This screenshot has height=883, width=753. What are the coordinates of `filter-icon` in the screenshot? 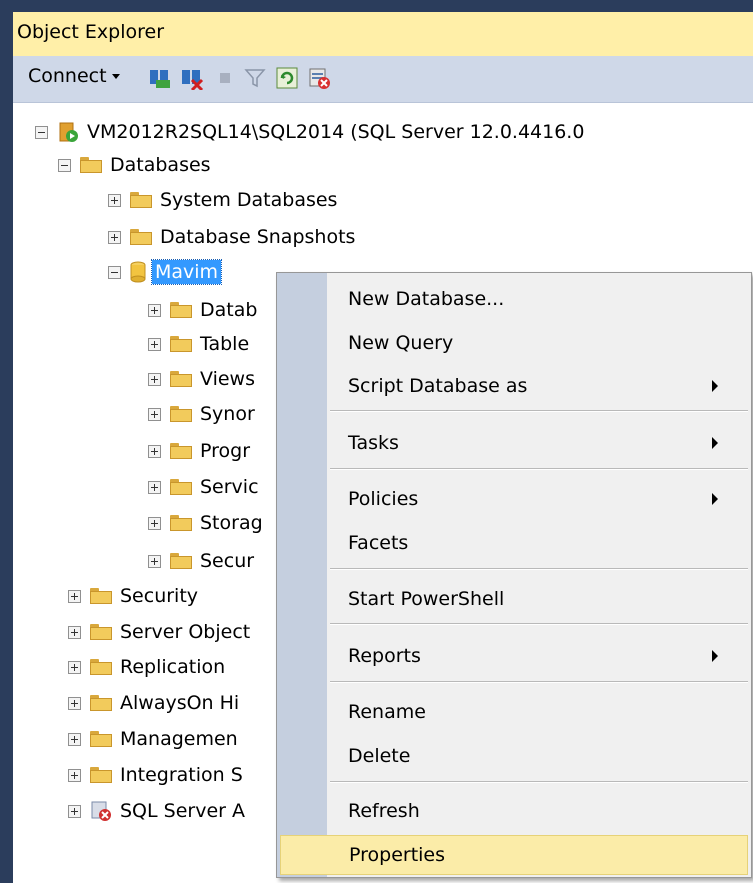 It's located at (255, 78).